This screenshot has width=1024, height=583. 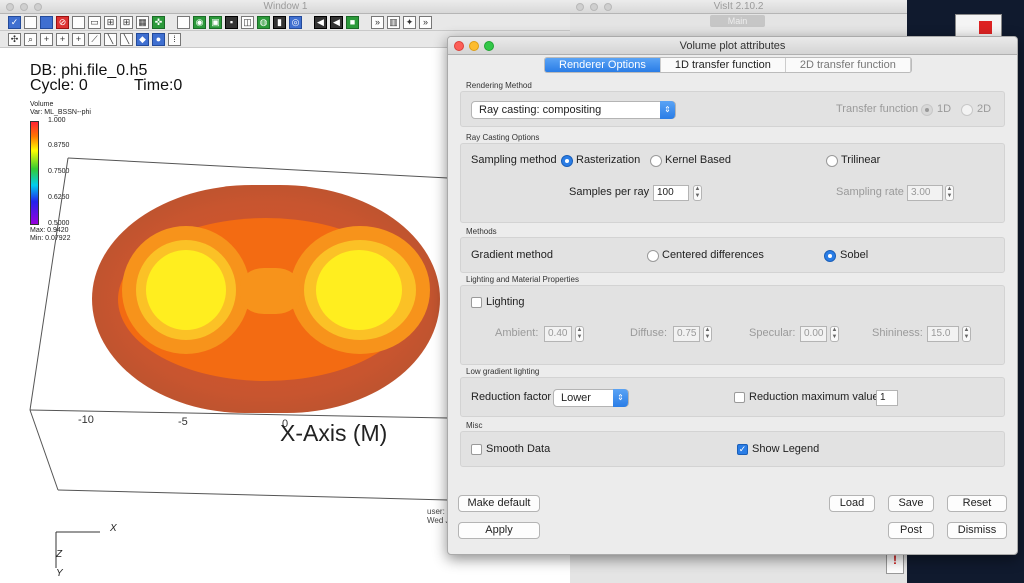 What do you see at coordinates (830, 256) in the screenshot?
I see `sobel-radio` at bounding box center [830, 256].